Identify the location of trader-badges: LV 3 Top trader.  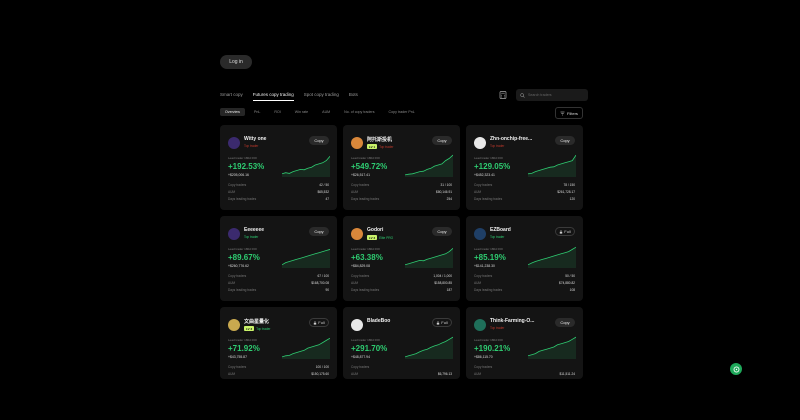
(257, 328).